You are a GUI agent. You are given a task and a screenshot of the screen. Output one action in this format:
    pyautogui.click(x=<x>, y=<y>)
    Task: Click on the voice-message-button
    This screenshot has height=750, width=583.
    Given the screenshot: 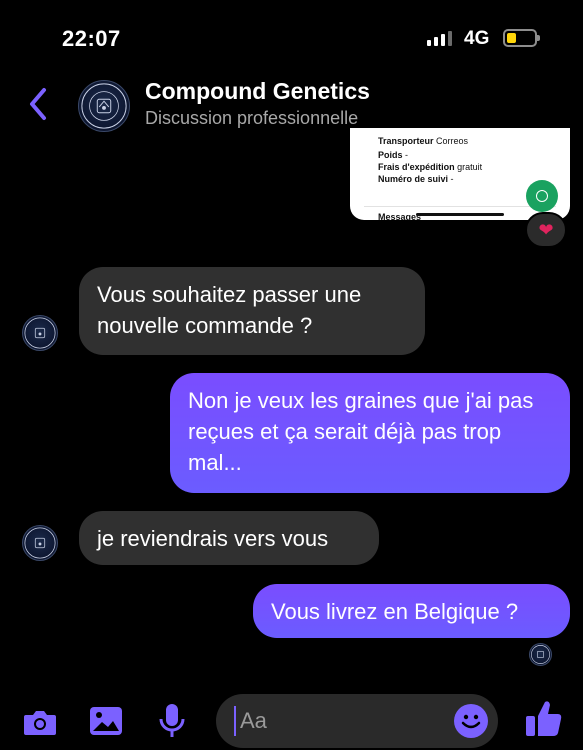 What is the action you would take?
    pyautogui.click(x=172, y=721)
    